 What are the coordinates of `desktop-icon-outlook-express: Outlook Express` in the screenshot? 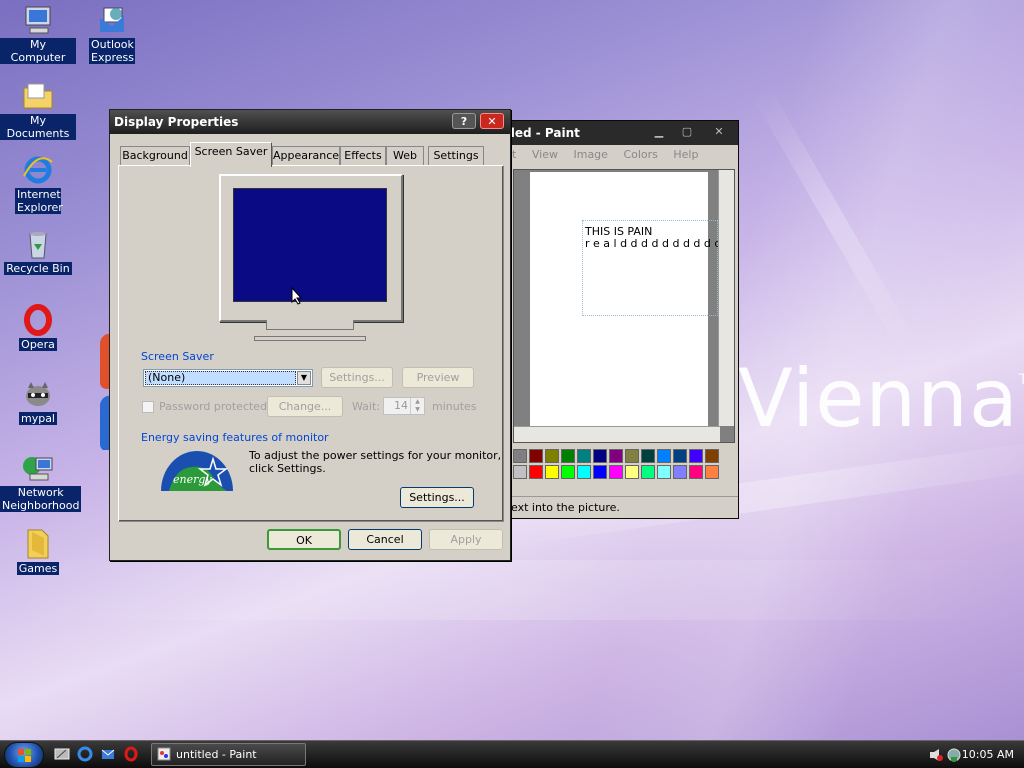 It's located at (112, 34).